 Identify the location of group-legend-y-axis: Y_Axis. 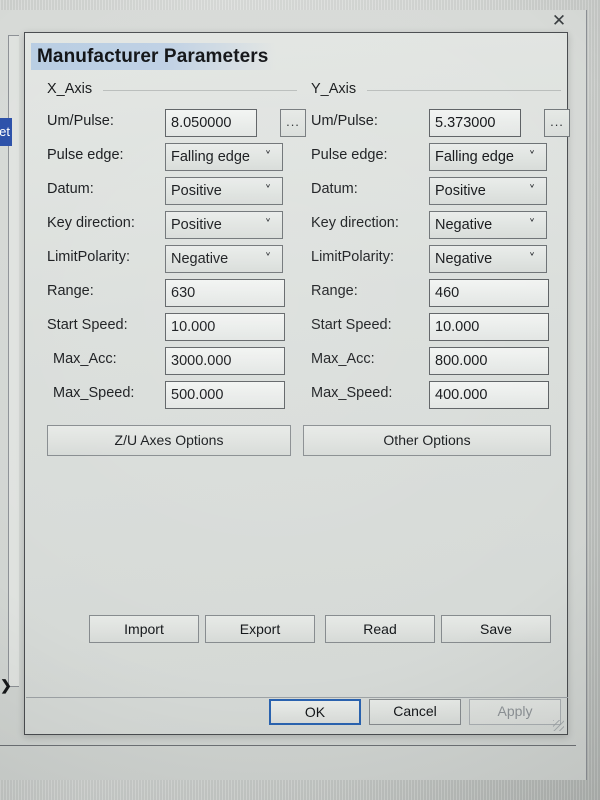
(334, 89).